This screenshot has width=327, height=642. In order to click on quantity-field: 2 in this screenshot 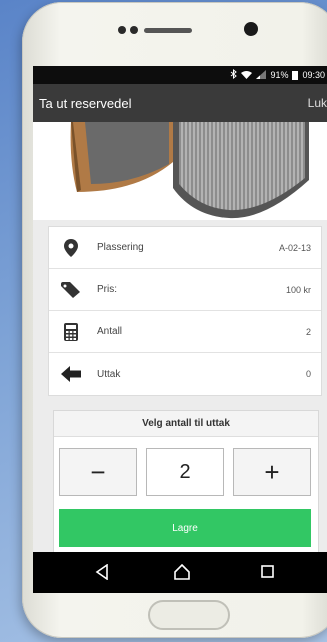, I will do `click(185, 472)`.